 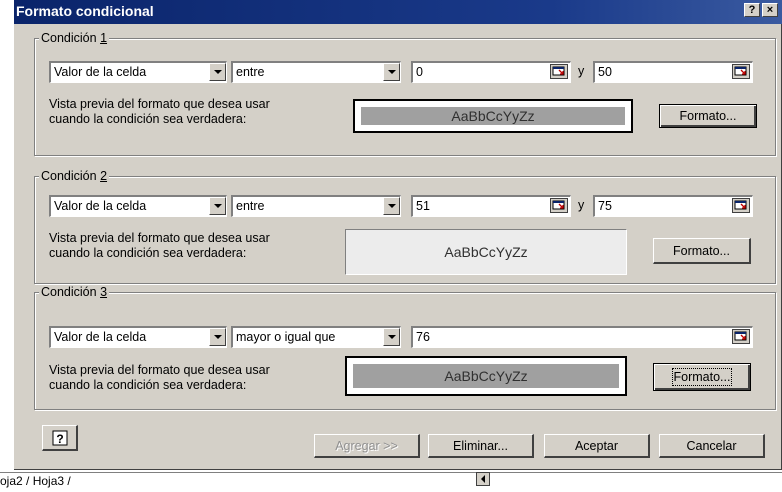 I want to click on condition-2-operand-select: Valor de la celda, so click(x=138, y=206).